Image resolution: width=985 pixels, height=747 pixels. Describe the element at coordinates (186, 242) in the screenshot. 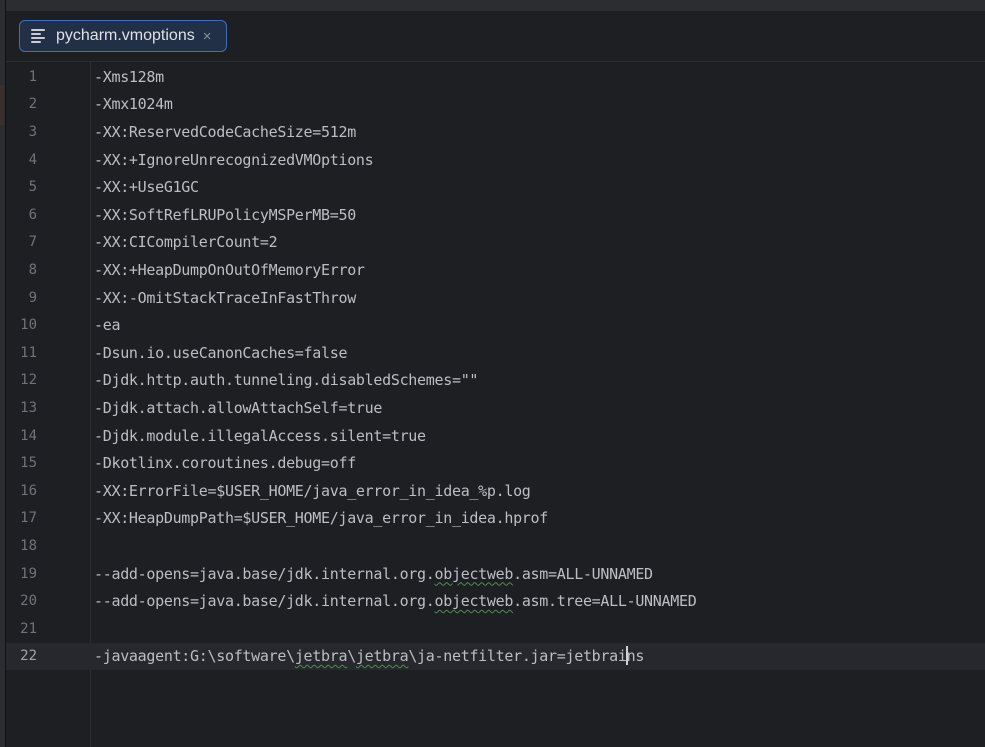

I see `code-text: -XX:CICompilerCount=2` at that location.